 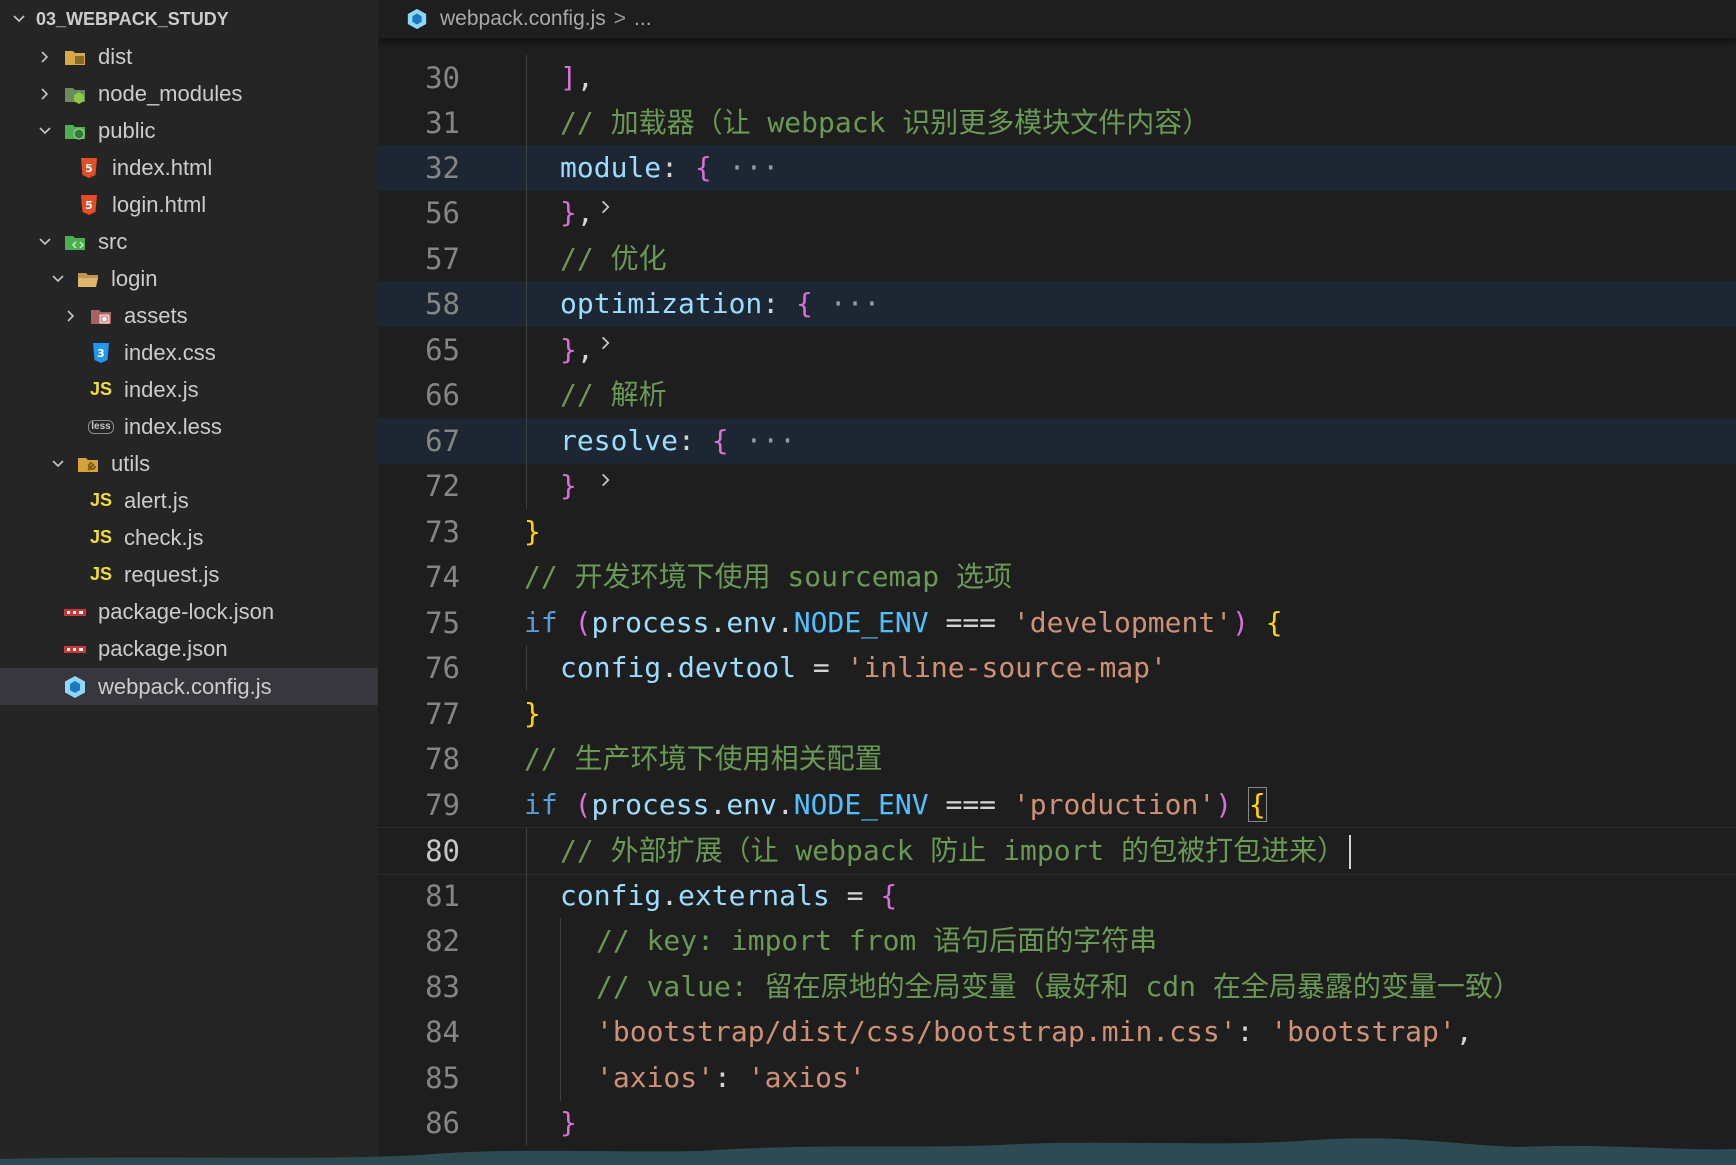 What do you see at coordinates (442, 759) in the screenshot?
I see `line-number: 78` at bounding box center [442, 759].